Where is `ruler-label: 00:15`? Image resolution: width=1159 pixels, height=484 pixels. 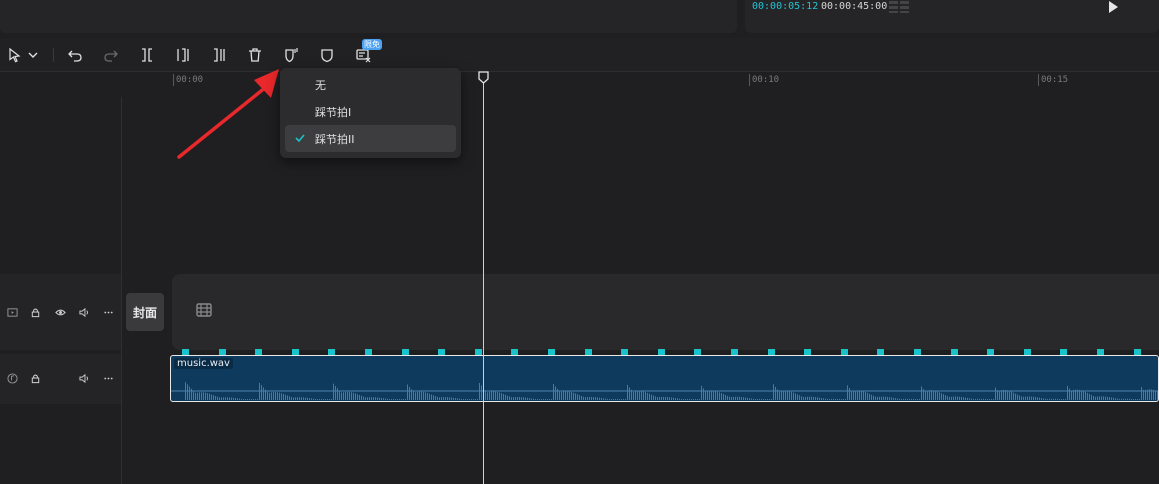
ruler-label: 00:15 is located at coordinates (1055, 80).